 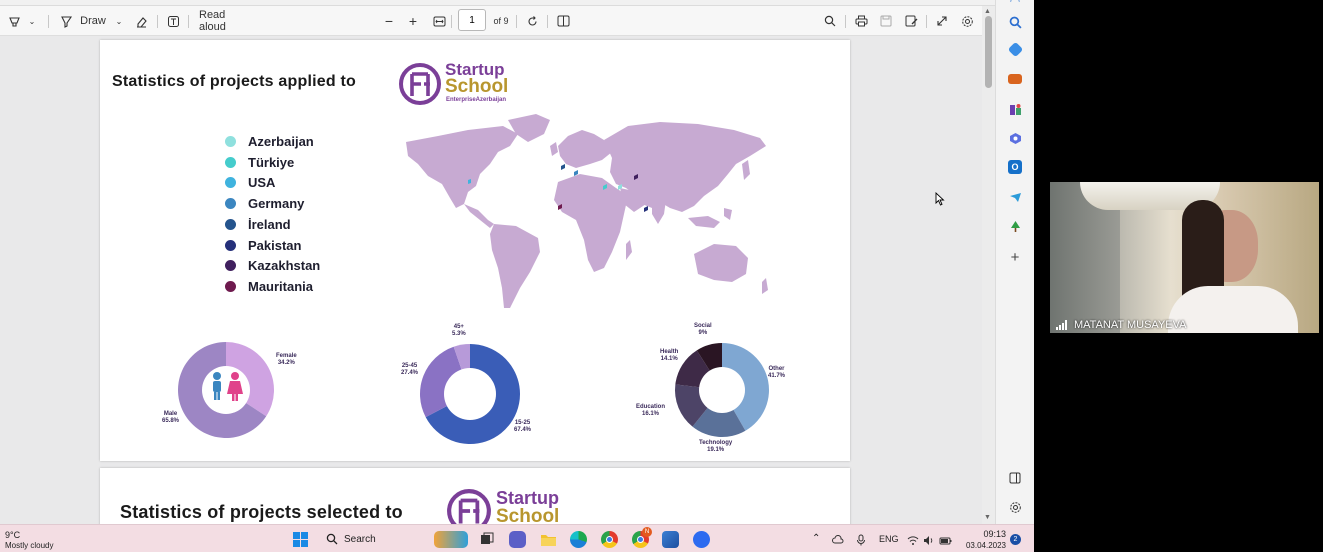 What do you see at coordinates (945, 539) in the screenshot?
I see `battery-icon` at bounding box center [945, 539].